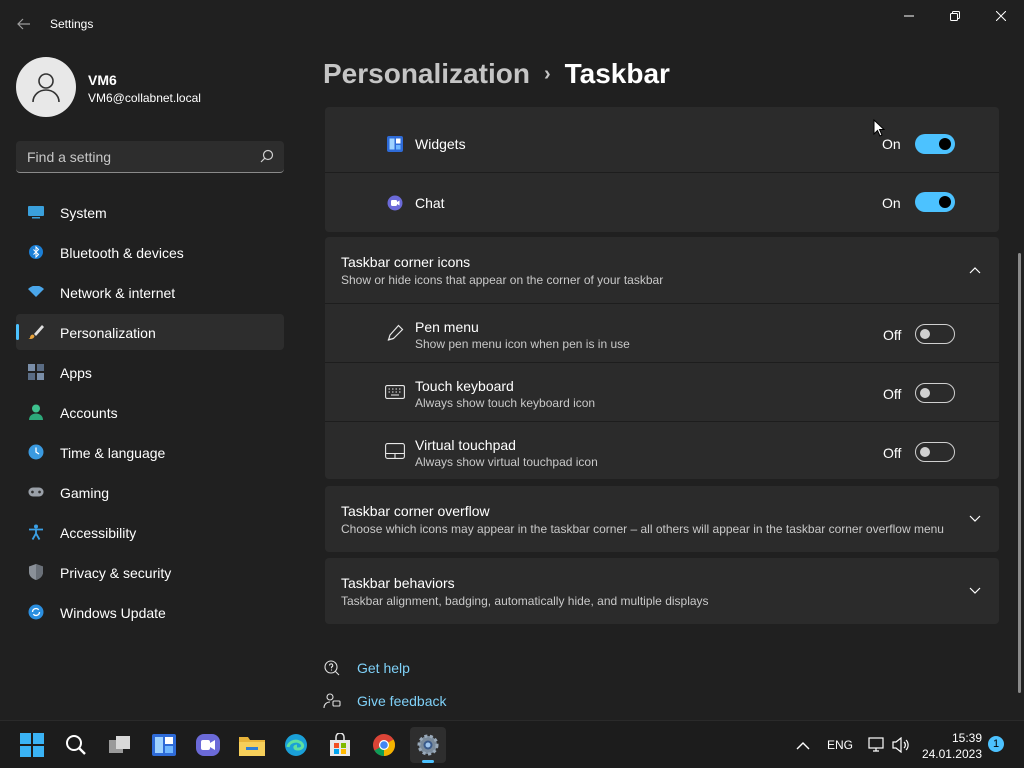 Image resolution: width=1024 pixels, height=768 pixels. I want to click on virtual-touchpad-toggle, so click(935, 452).